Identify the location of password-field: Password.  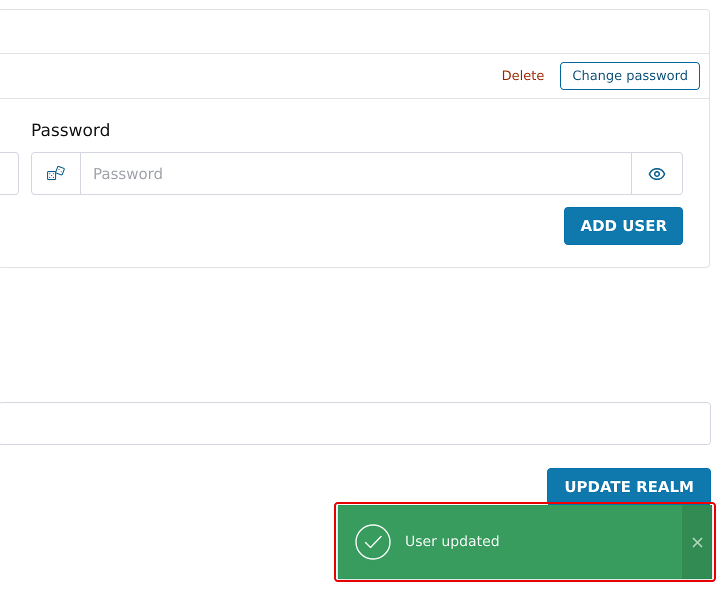
(356, 173).